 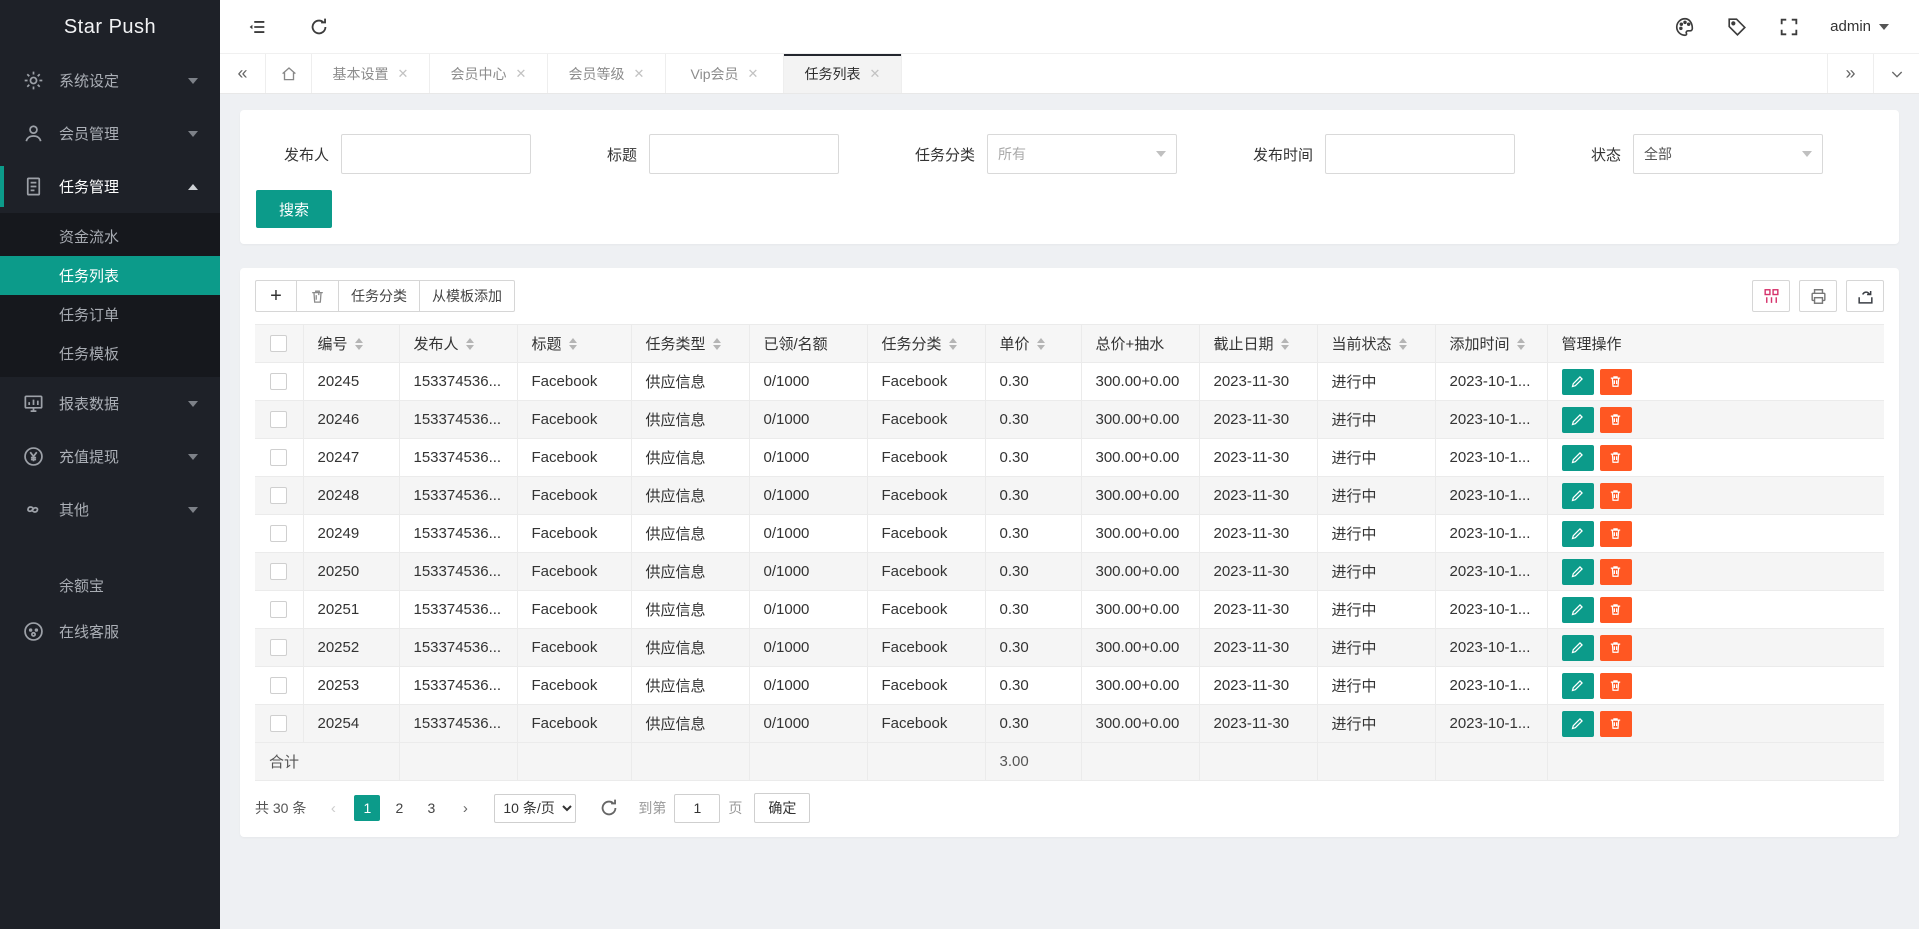 What do you see at coordinates (926, 343) in the screenshot?
I see `column-header-任务分类: 任务分类` at bounding box center [926, 343].